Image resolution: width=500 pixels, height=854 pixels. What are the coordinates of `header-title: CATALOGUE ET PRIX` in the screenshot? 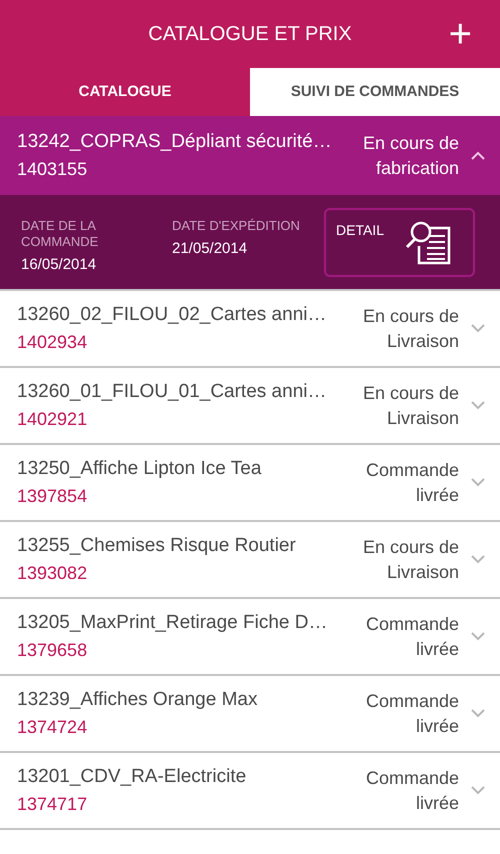 It's located at (250, 34).